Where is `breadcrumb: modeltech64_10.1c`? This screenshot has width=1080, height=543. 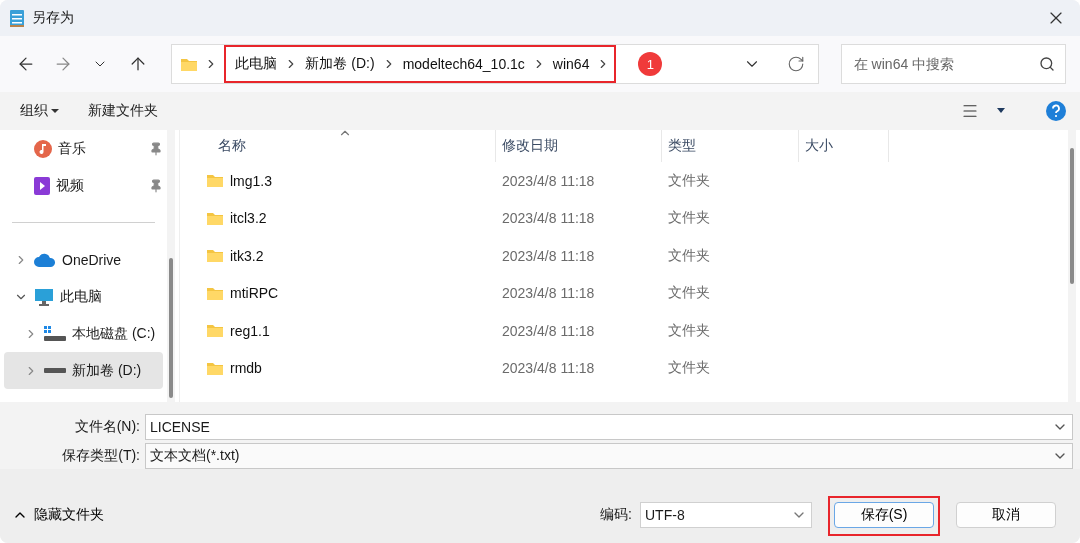
breadcrumb: modeltech64_10.1c is located at coordinates (463, 64).